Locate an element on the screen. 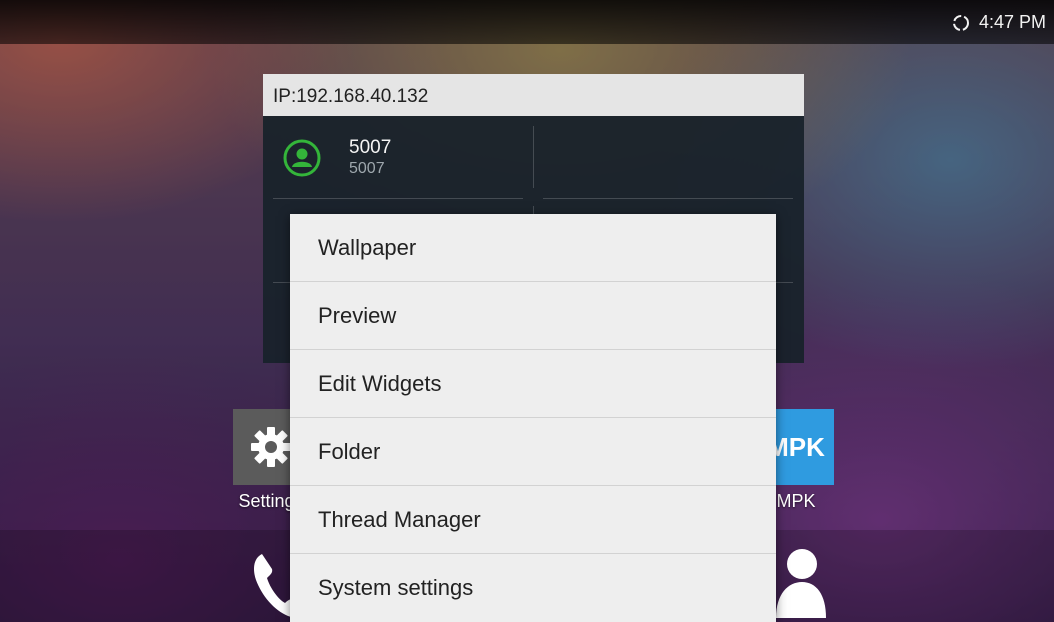  account-cell: 5007 5007 is located at coordinates (398, 158).